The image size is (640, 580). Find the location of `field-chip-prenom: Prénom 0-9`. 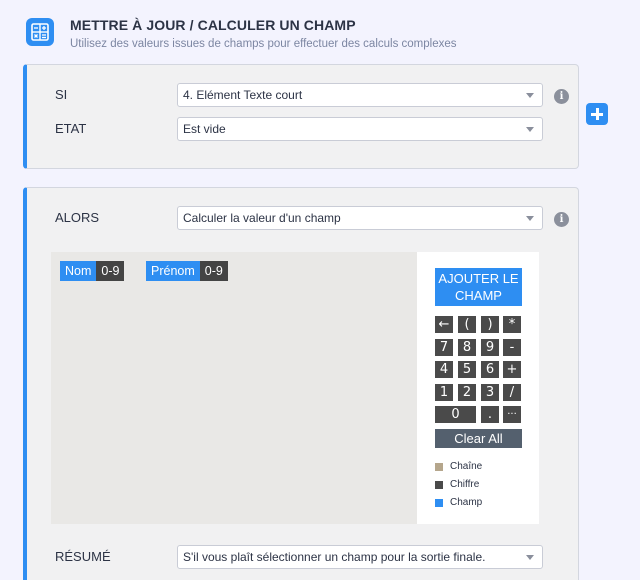

field-chip-prenom: Prénom 0-9 is located at coordinates (187, 271).